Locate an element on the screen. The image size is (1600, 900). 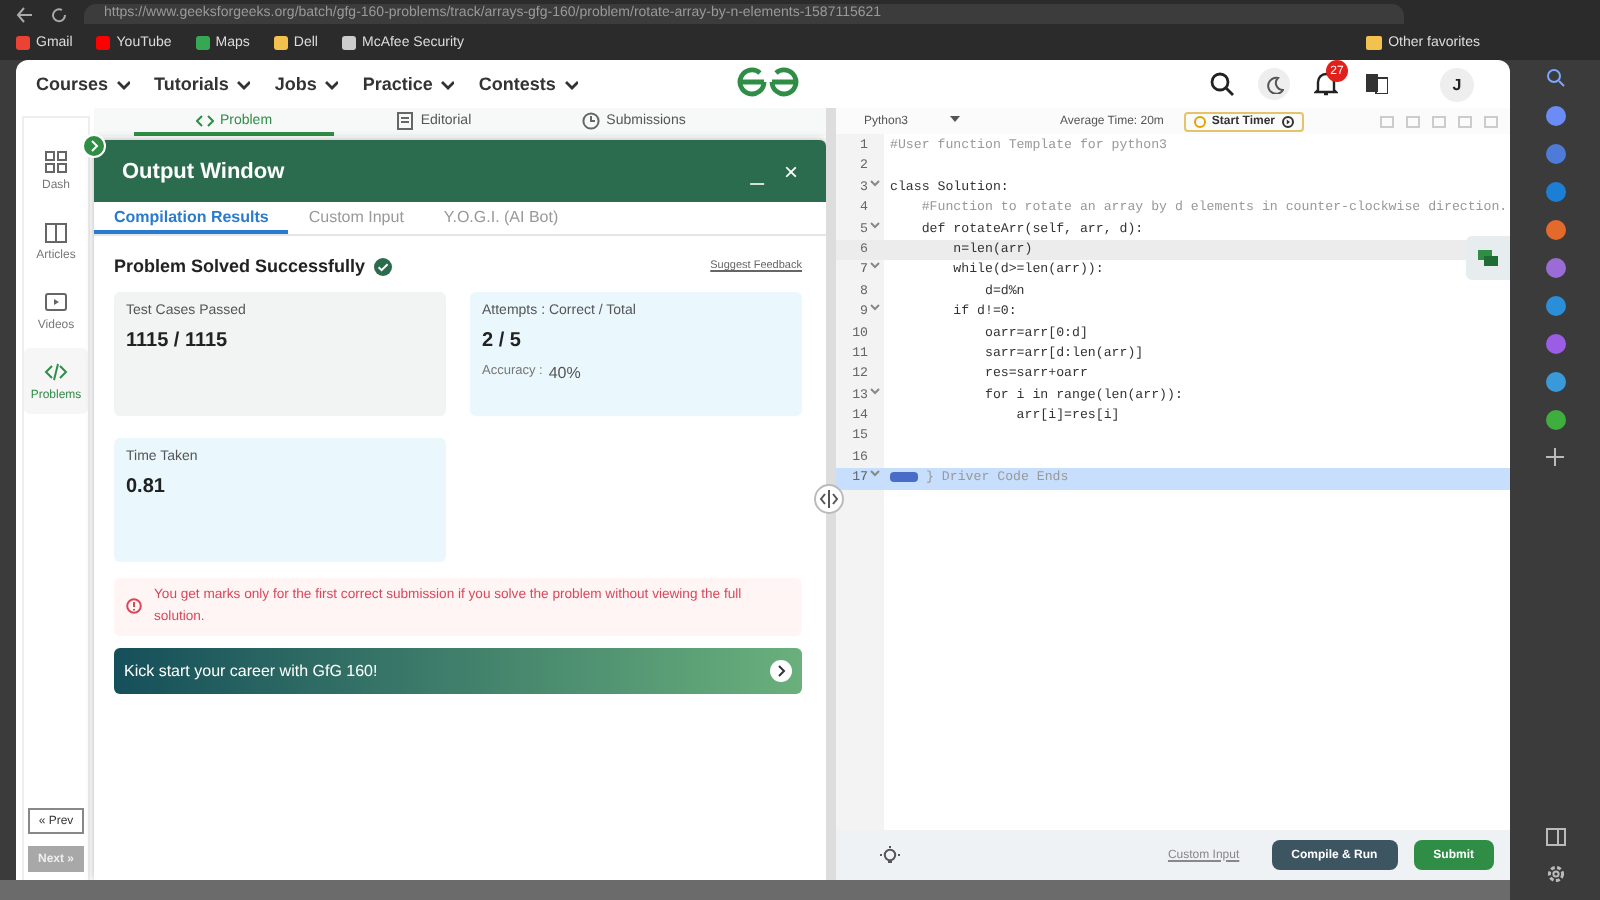
expand-icon is located at coordinates (94, 146).